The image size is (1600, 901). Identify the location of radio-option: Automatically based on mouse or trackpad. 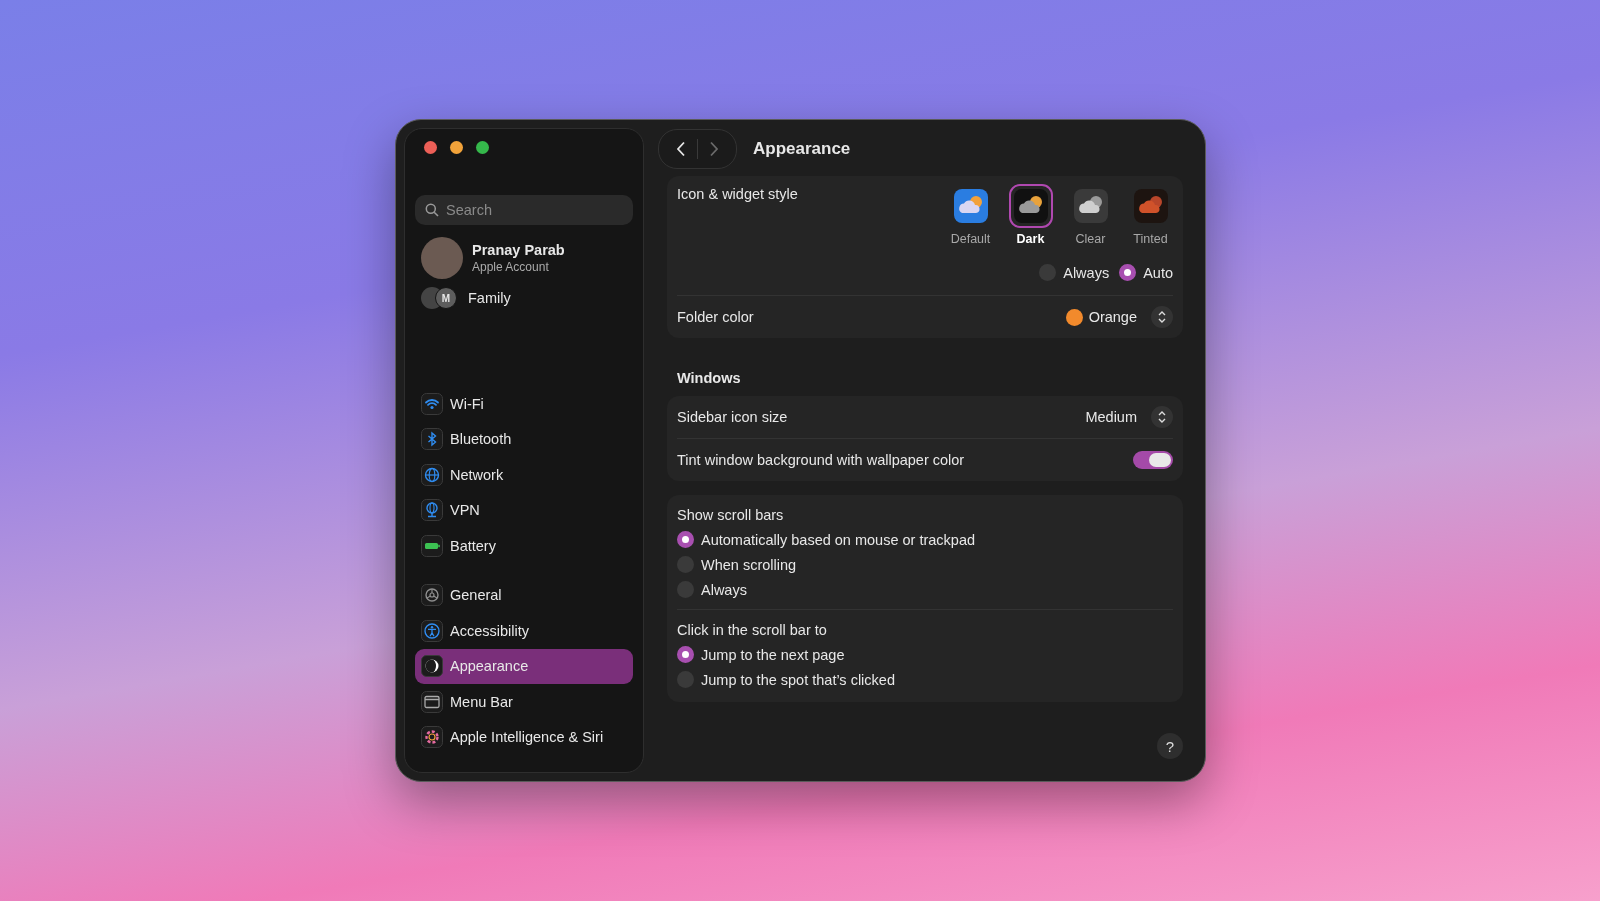
(925, 539).